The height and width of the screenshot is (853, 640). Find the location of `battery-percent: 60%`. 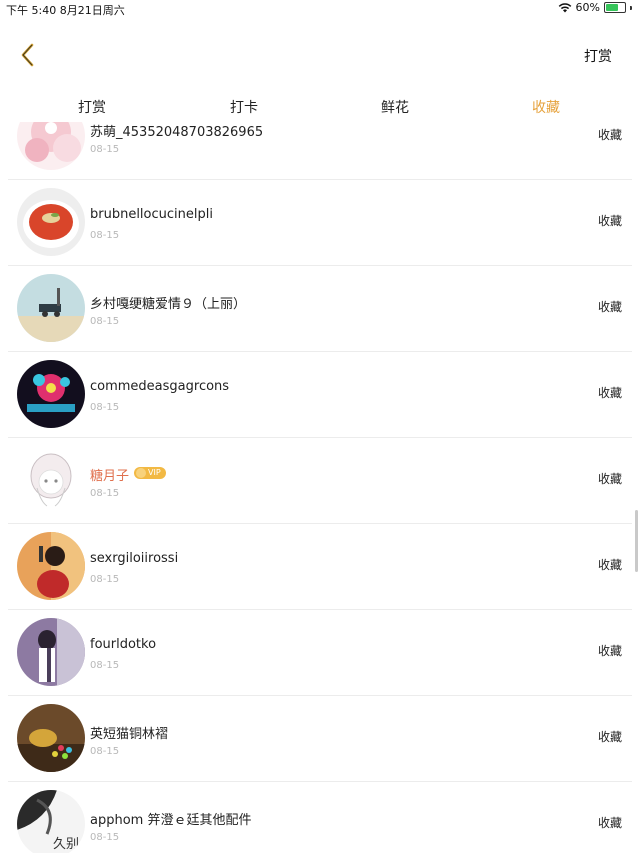

battery-percent: 60% is located at coordinates (587, 7).